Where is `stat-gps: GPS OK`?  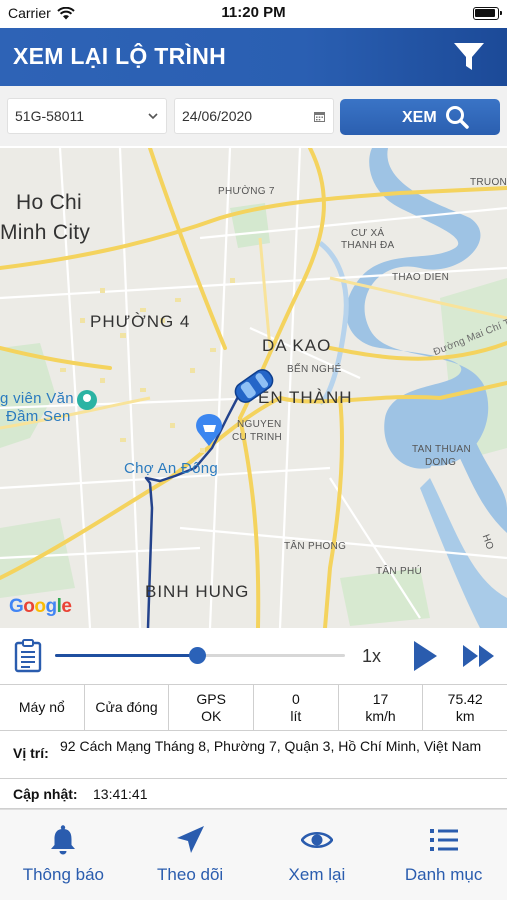
stat-gps: GPS OK is located at coordinates (212, 707).